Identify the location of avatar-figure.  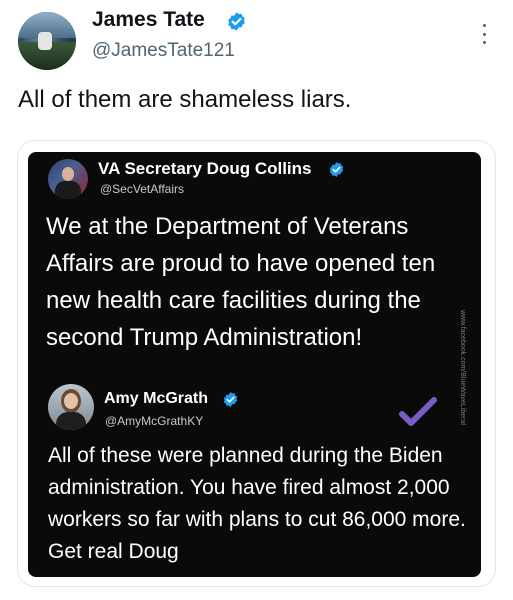
(45, 41).